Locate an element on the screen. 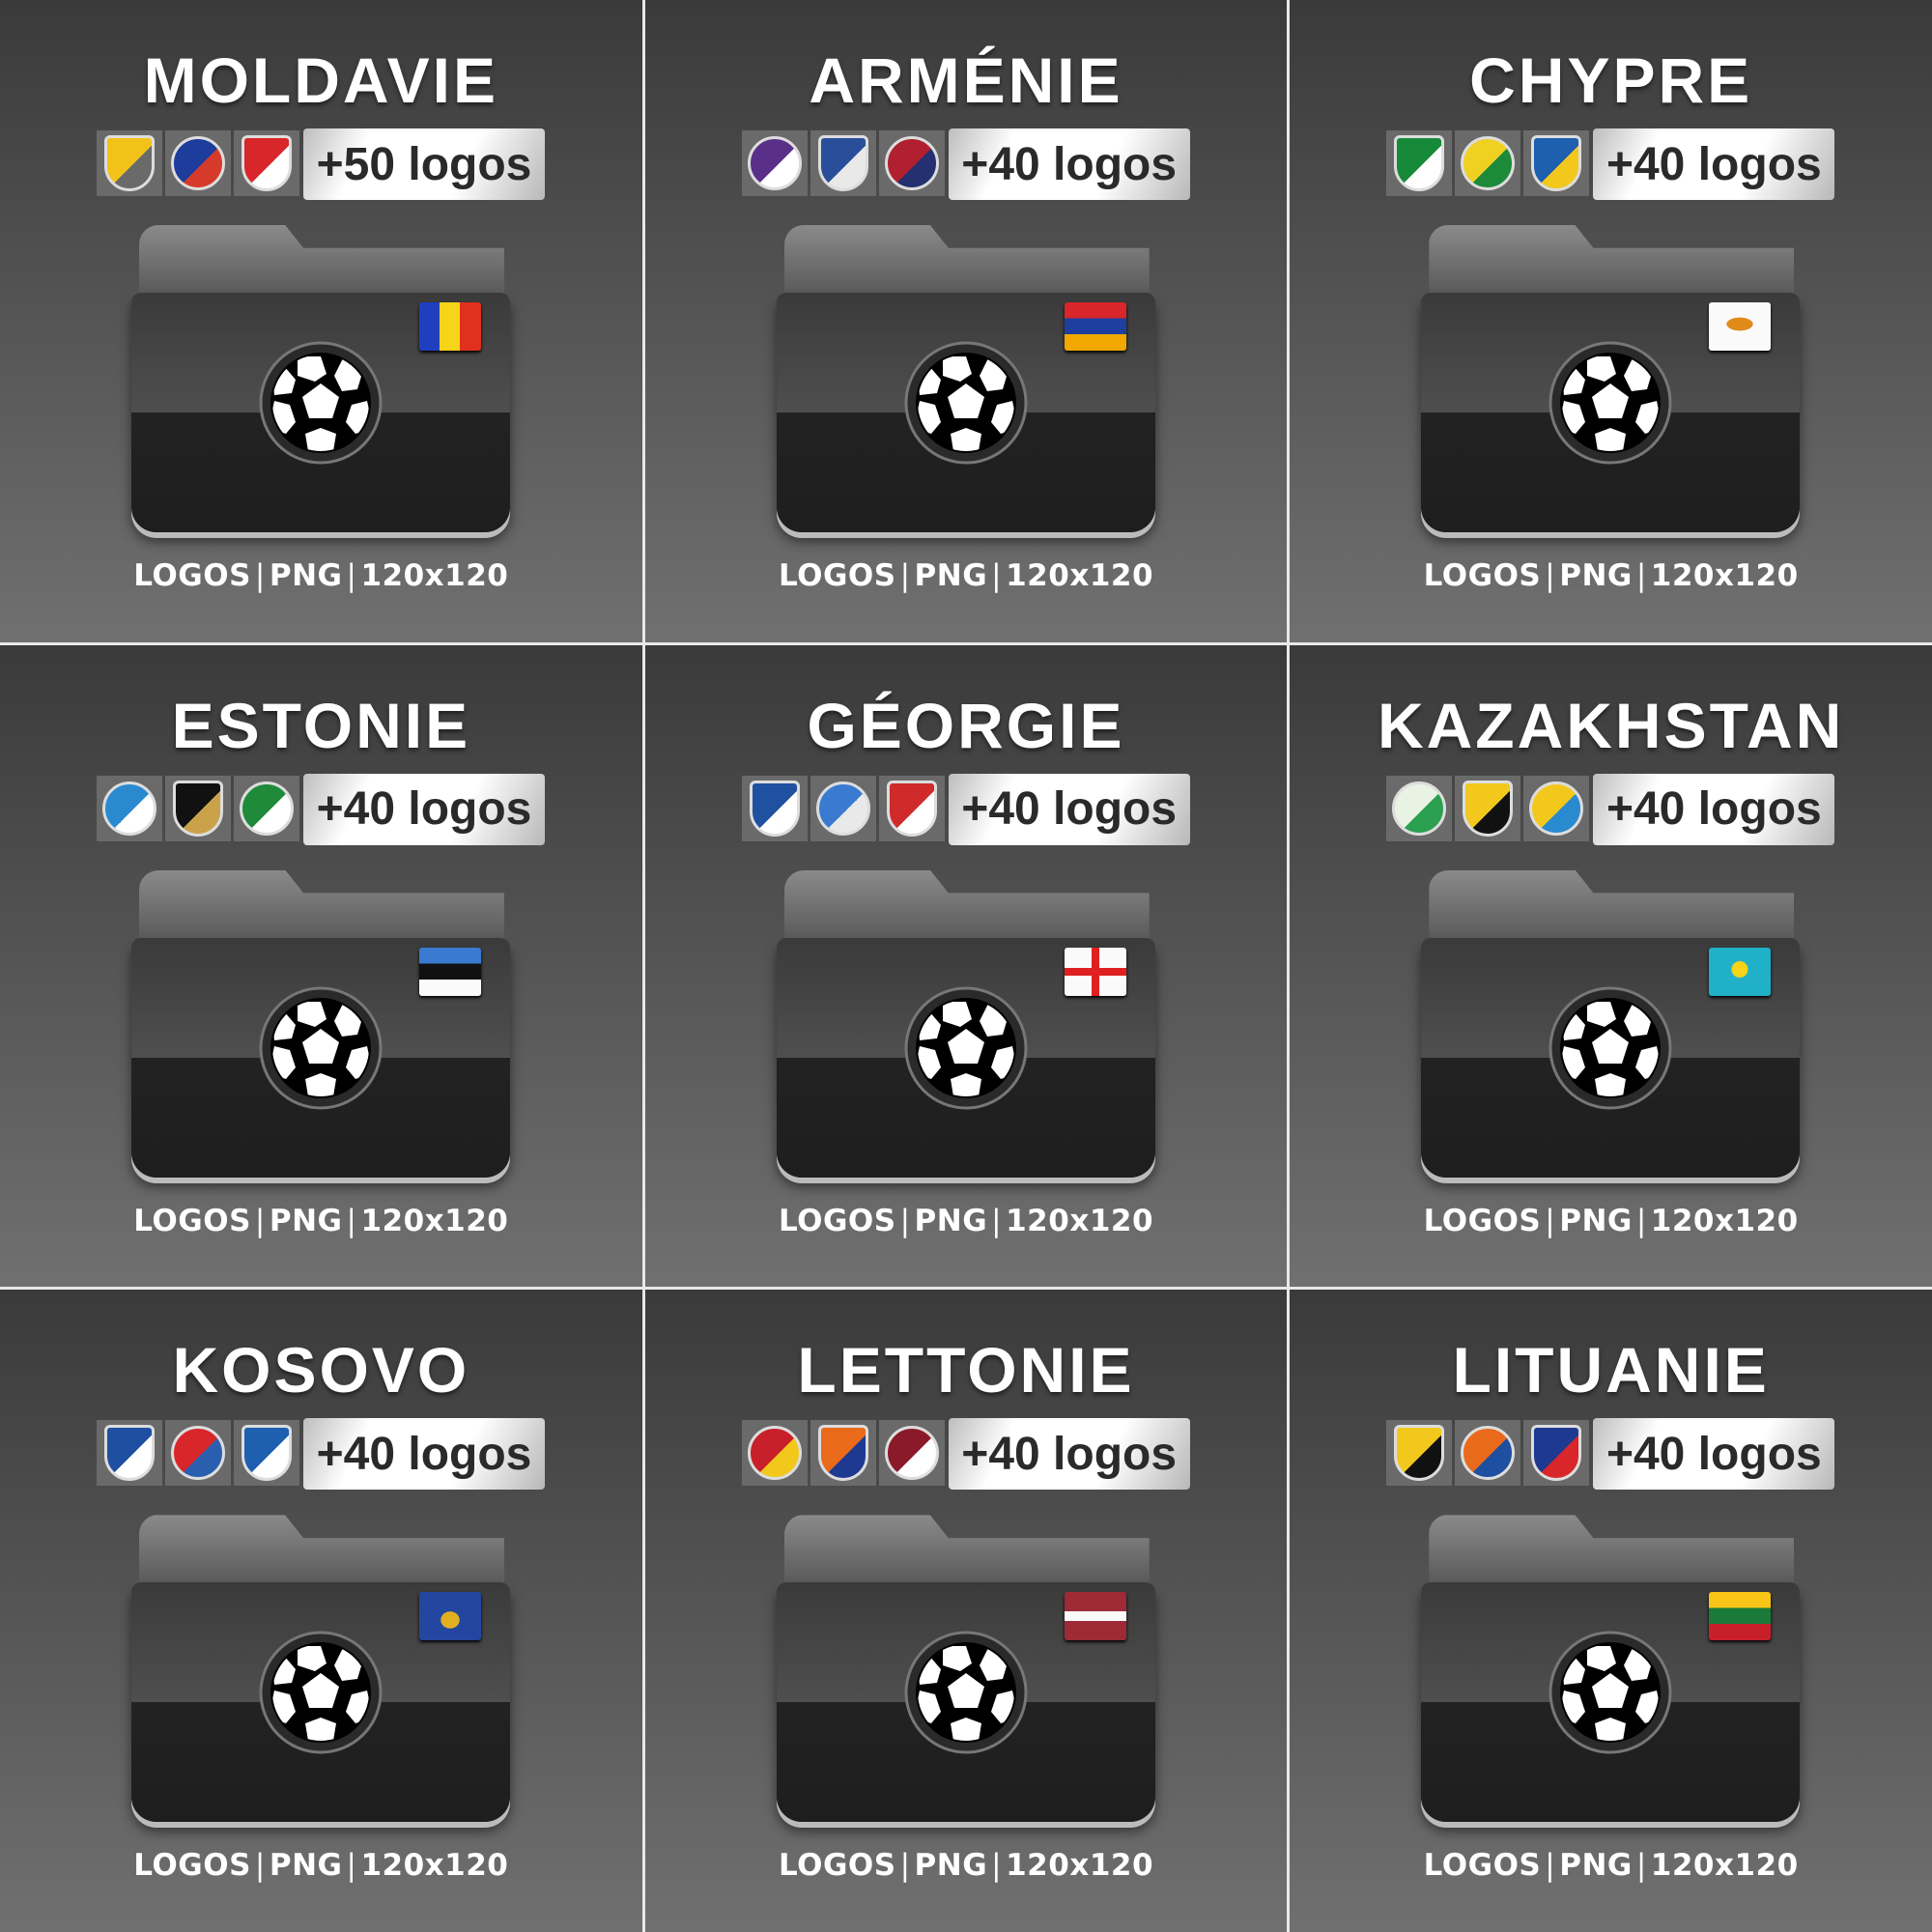 The image size is (1932, 1932). pack-card-lithuania: LITUANIE +40 logos LOGOS | PNG | 120x120 is located at coordinates (1611, 1611).